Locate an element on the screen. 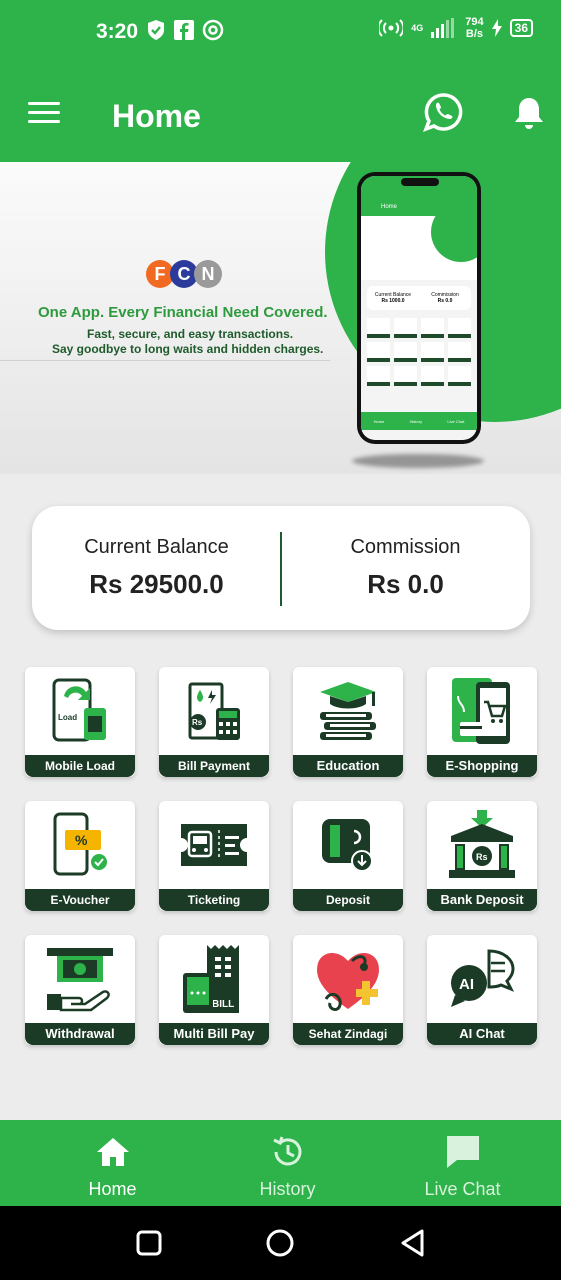  service-e-voucher: % E-Voucher is located at coordinates (80, 856).